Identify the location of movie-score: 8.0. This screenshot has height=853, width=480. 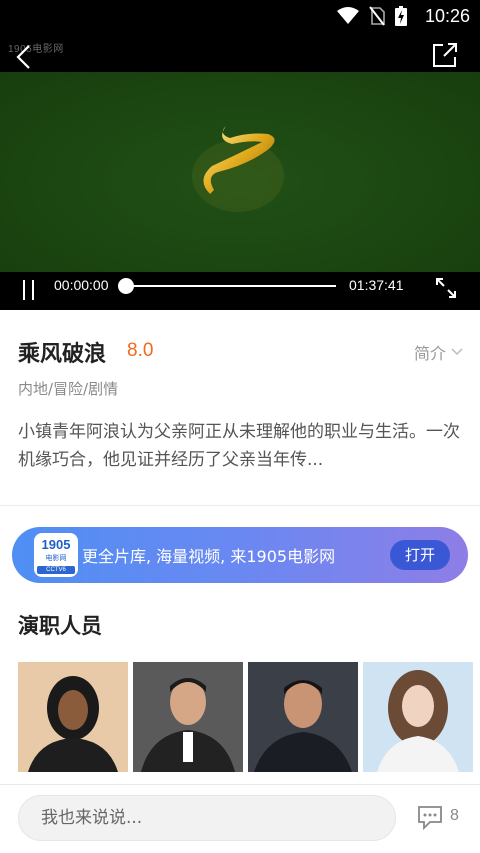
(140, 350).